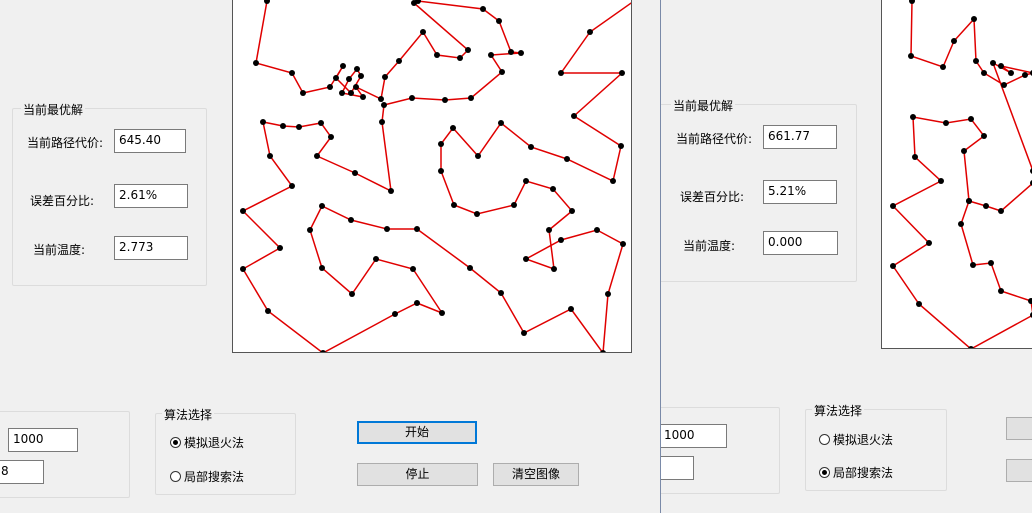  What do you see at coordinates (1019, 470) in the screenshot?
I see `stop-button` at bounding box center [1019, 470].